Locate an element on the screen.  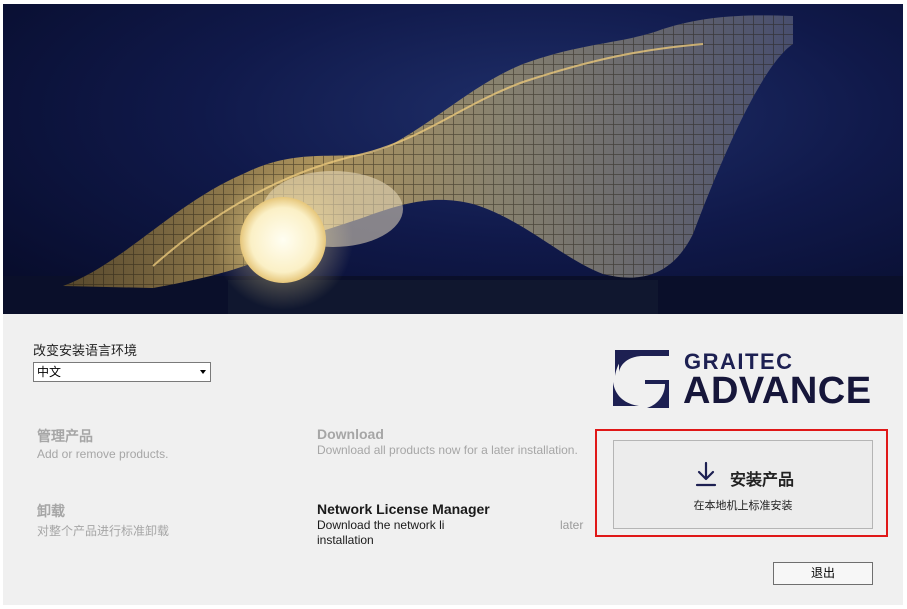
language-label: 改变安装语言环境 is located at coordinates (85, 350).